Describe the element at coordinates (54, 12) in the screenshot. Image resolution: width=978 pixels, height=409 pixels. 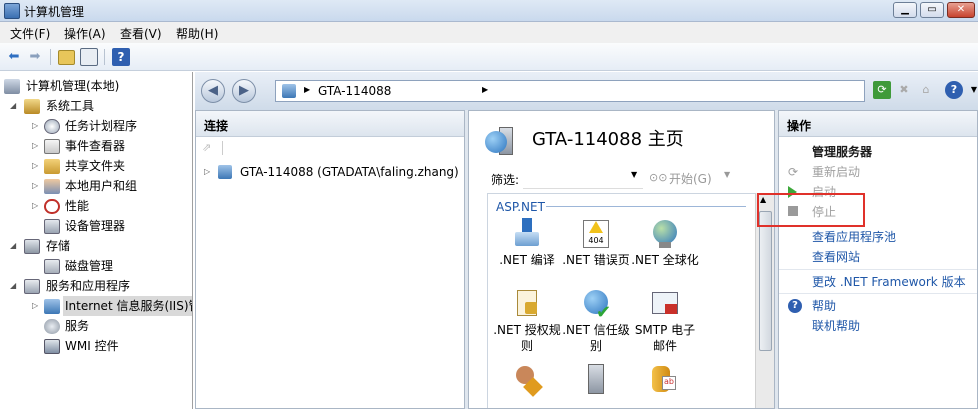
I see `window-title: 计算机管理` at that location.